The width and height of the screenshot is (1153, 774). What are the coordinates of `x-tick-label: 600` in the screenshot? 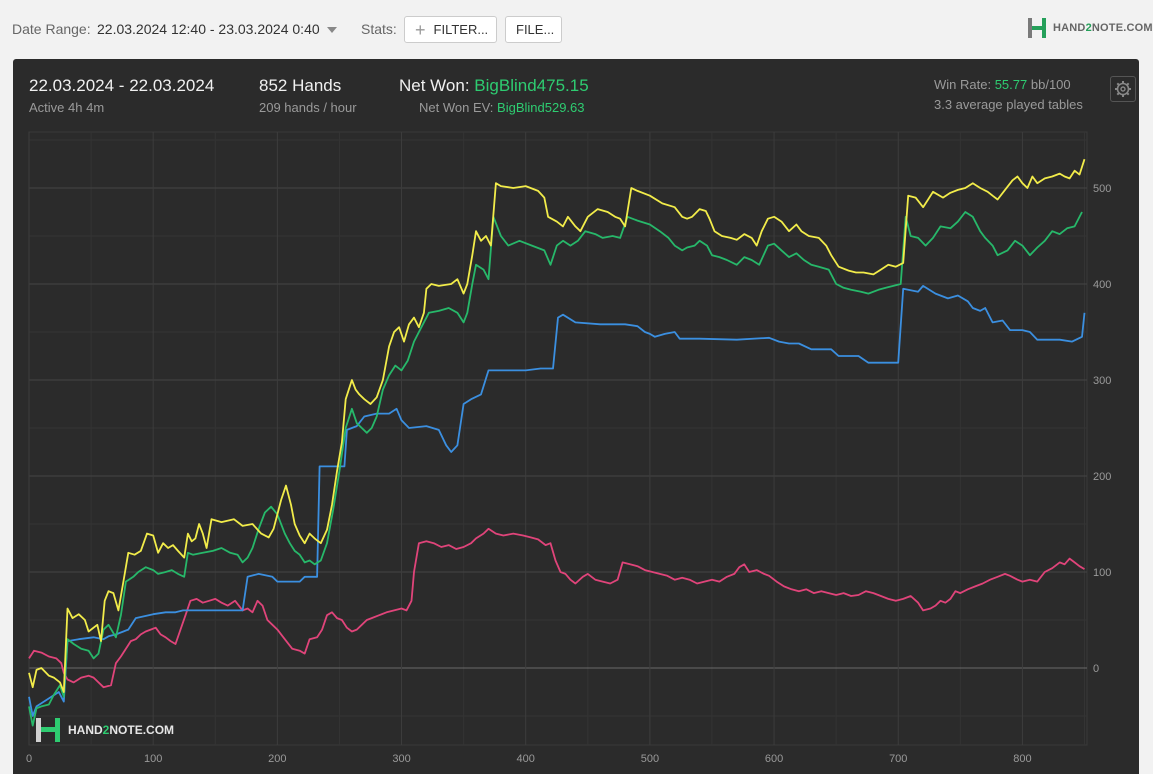 It's located at (774, 759).